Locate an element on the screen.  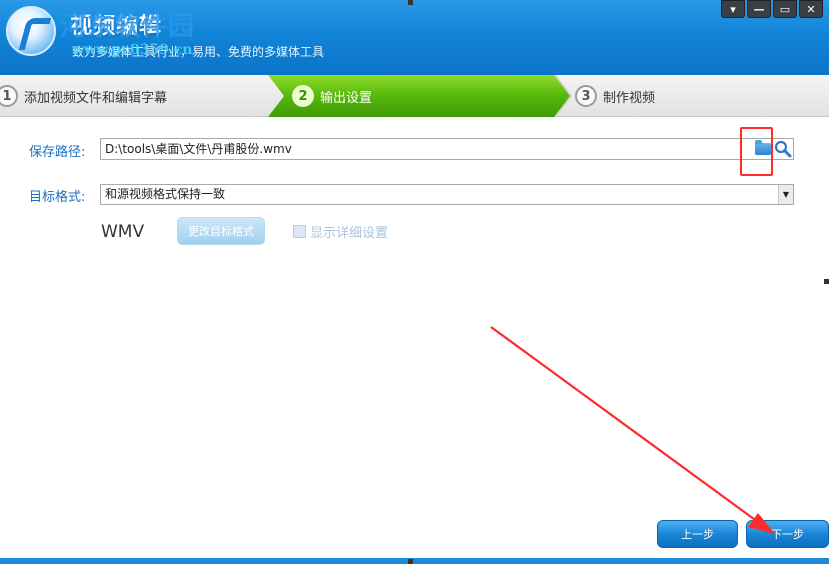
step-make-video: 3 制作视频 is located at coordinates (615, 96).